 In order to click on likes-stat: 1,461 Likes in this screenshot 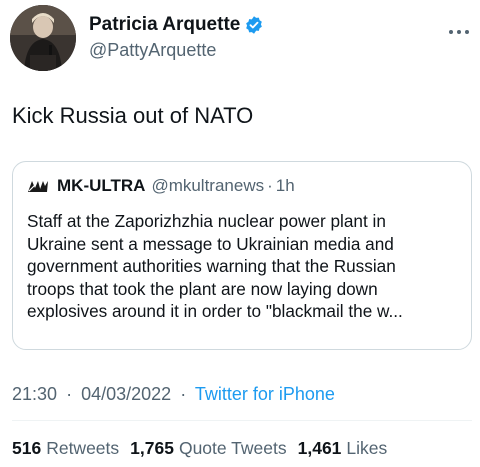, I will do `click(348, 448)`.